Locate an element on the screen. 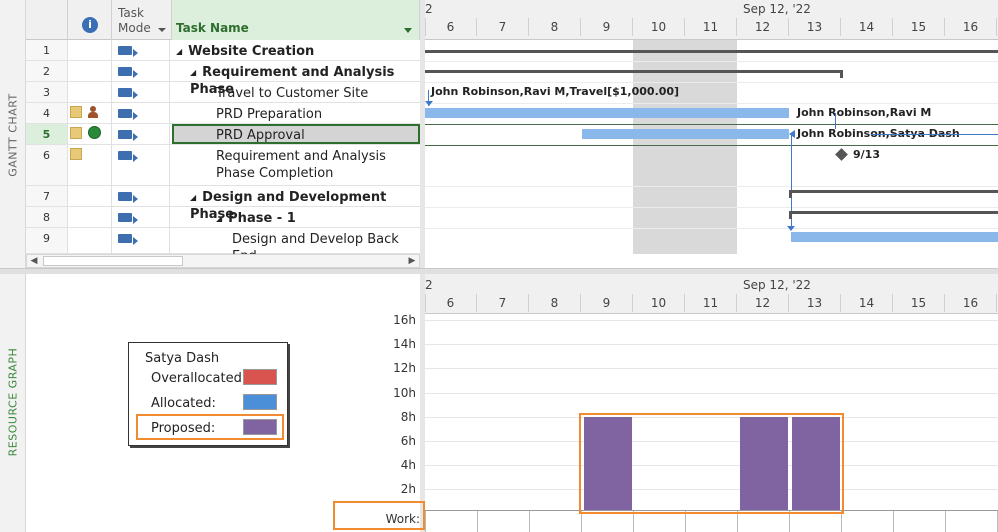 This screenshot has width=998, height=532. table-row: 2 ◢ Requirement and Analysis Phase is located at coordinates (223, 79).